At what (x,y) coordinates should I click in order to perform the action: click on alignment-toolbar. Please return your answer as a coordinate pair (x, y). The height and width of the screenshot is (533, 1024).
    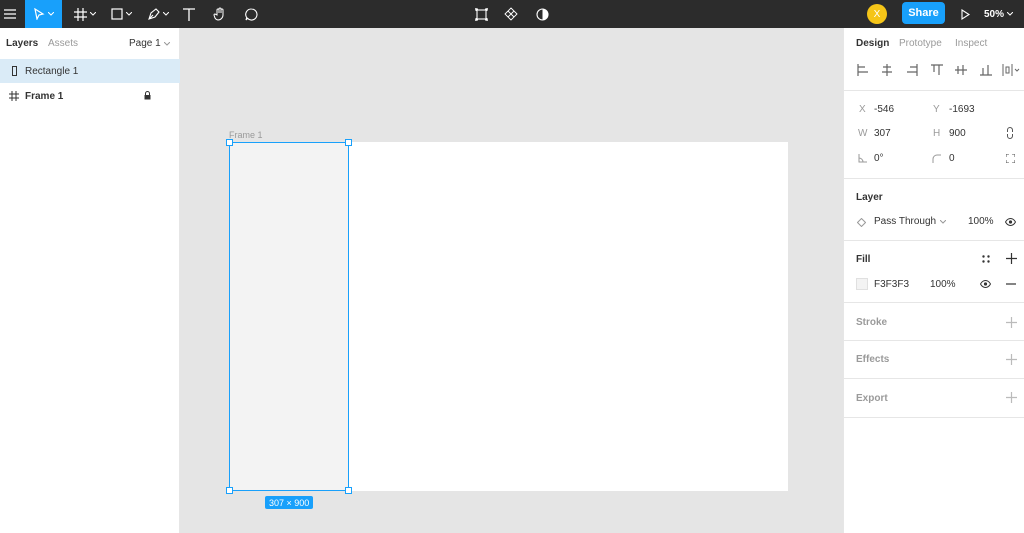
    Looking at the image, I should click on (934, 72).